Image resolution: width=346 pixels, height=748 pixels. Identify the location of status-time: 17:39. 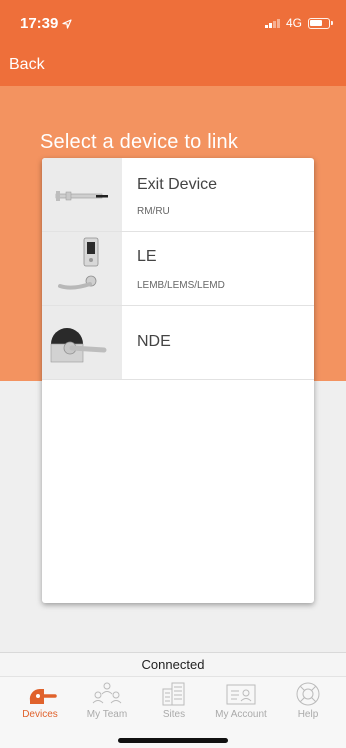
(46, 23).